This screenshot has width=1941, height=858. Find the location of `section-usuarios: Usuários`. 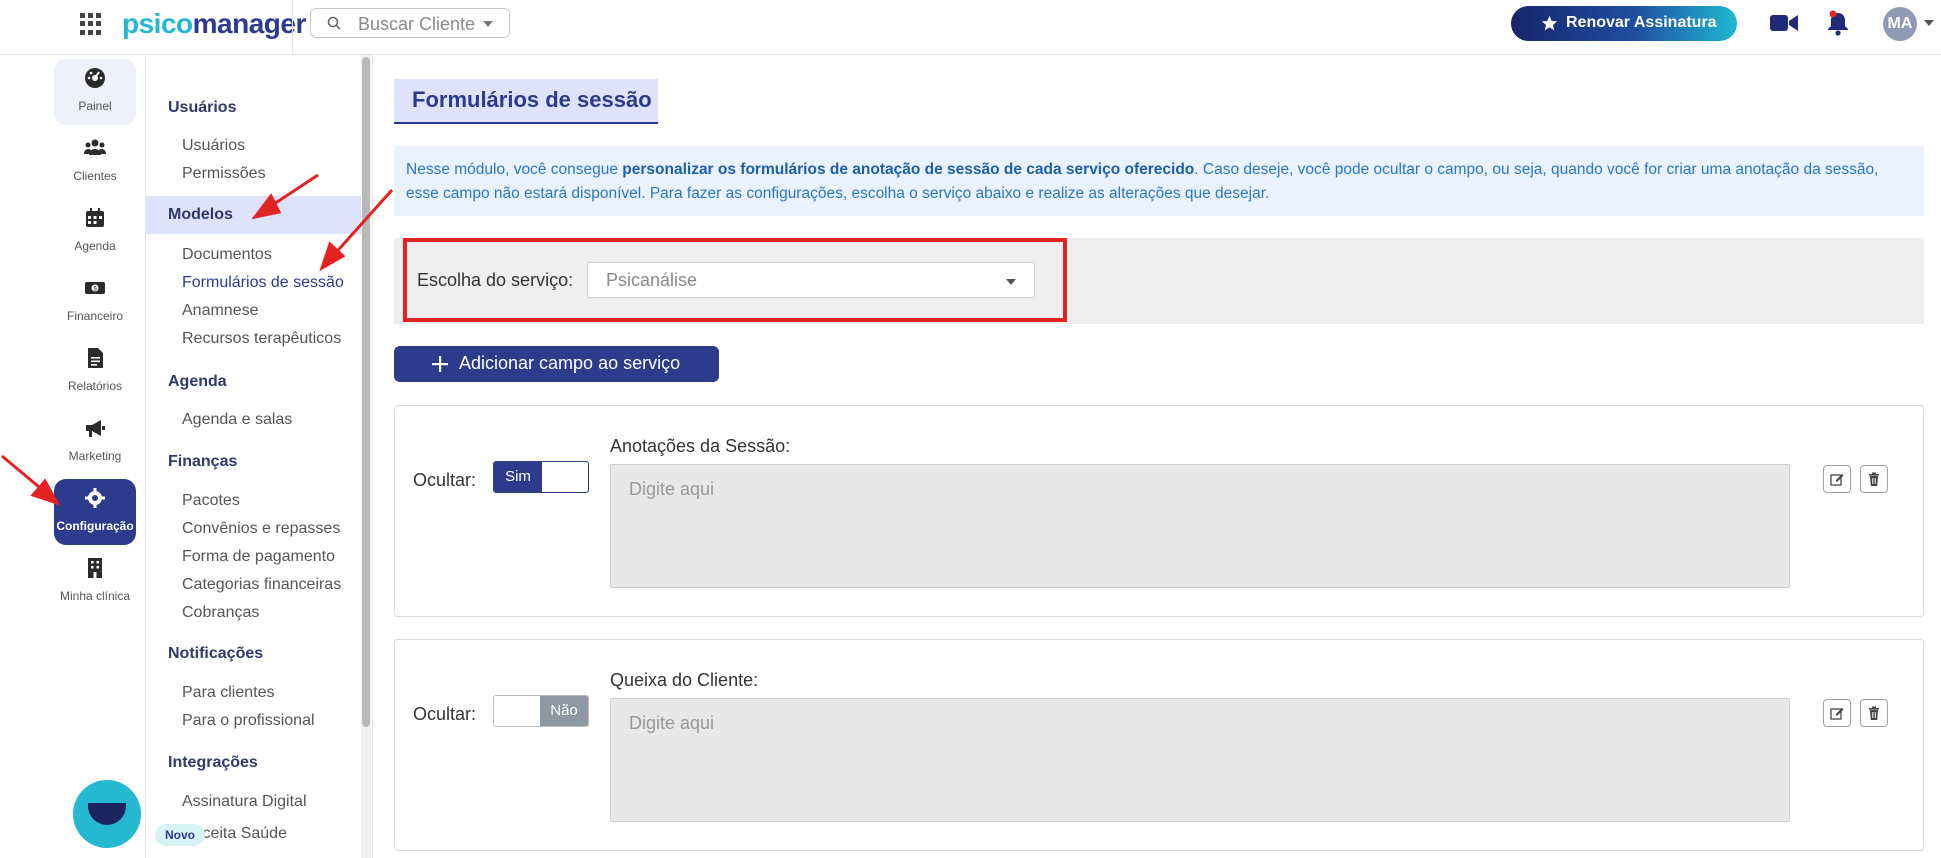

section-usuarios: Usuários is located at coordinates (202, 107).